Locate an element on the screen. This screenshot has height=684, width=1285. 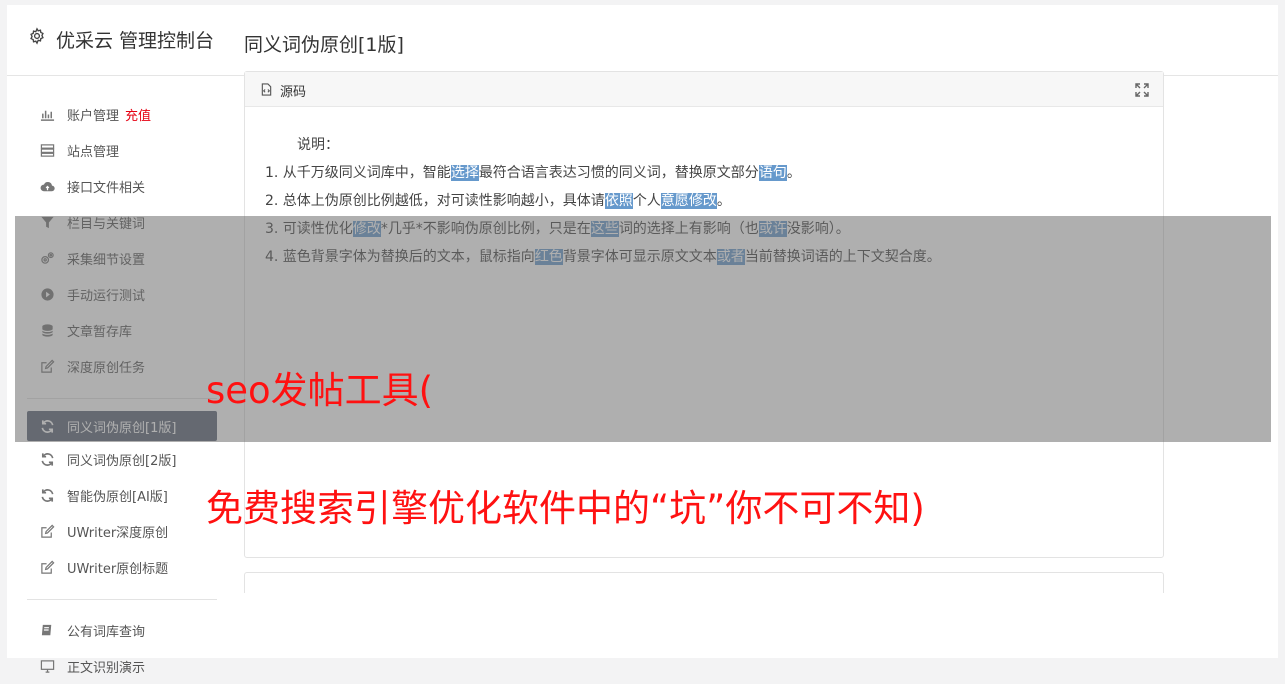
sidebar-item-label: 账户管理 is located at coordinates (93, 116).